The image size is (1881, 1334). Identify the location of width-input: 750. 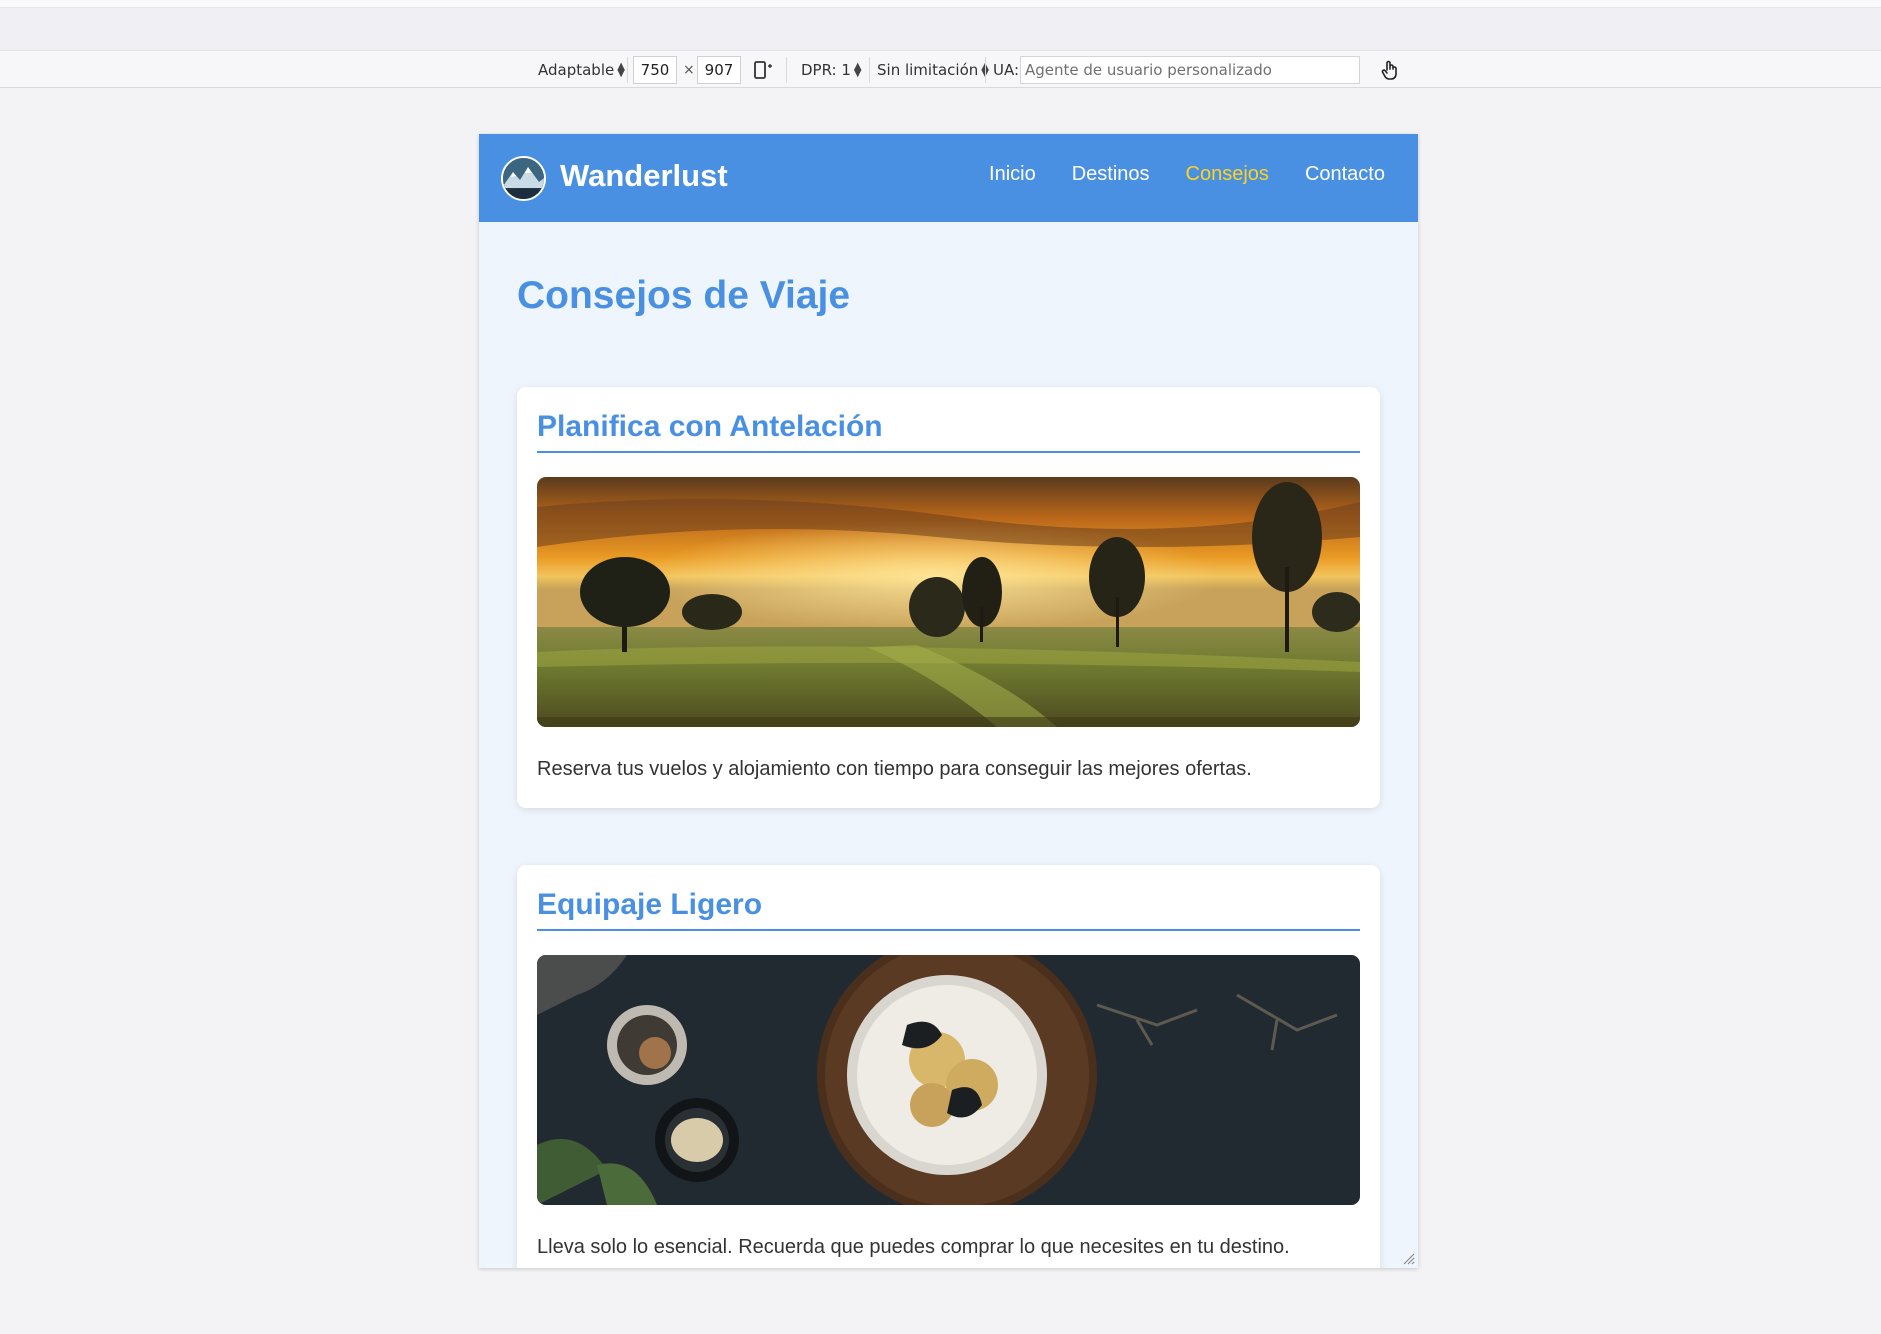
(655, 69).